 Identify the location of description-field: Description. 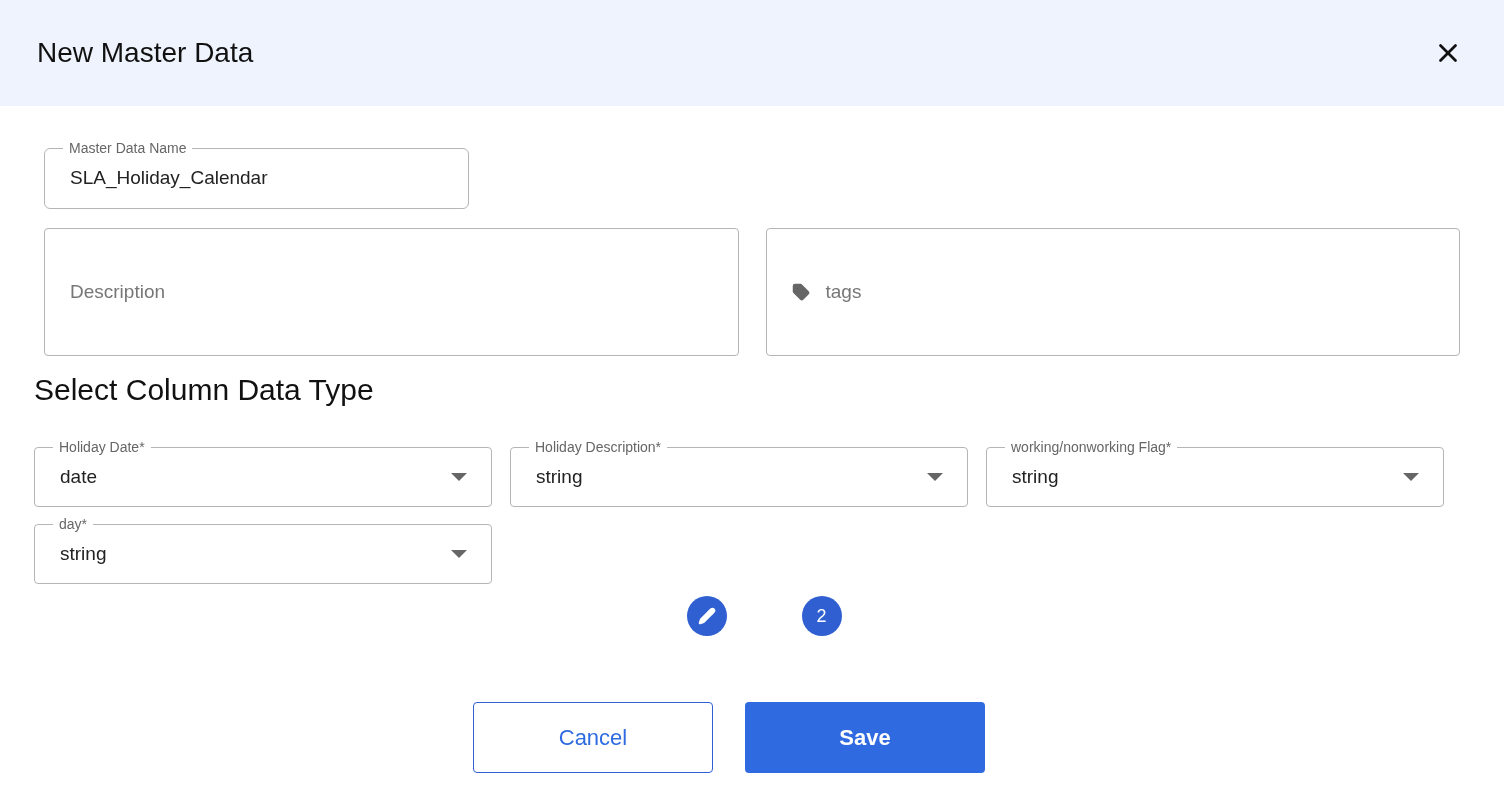
(391, 292).